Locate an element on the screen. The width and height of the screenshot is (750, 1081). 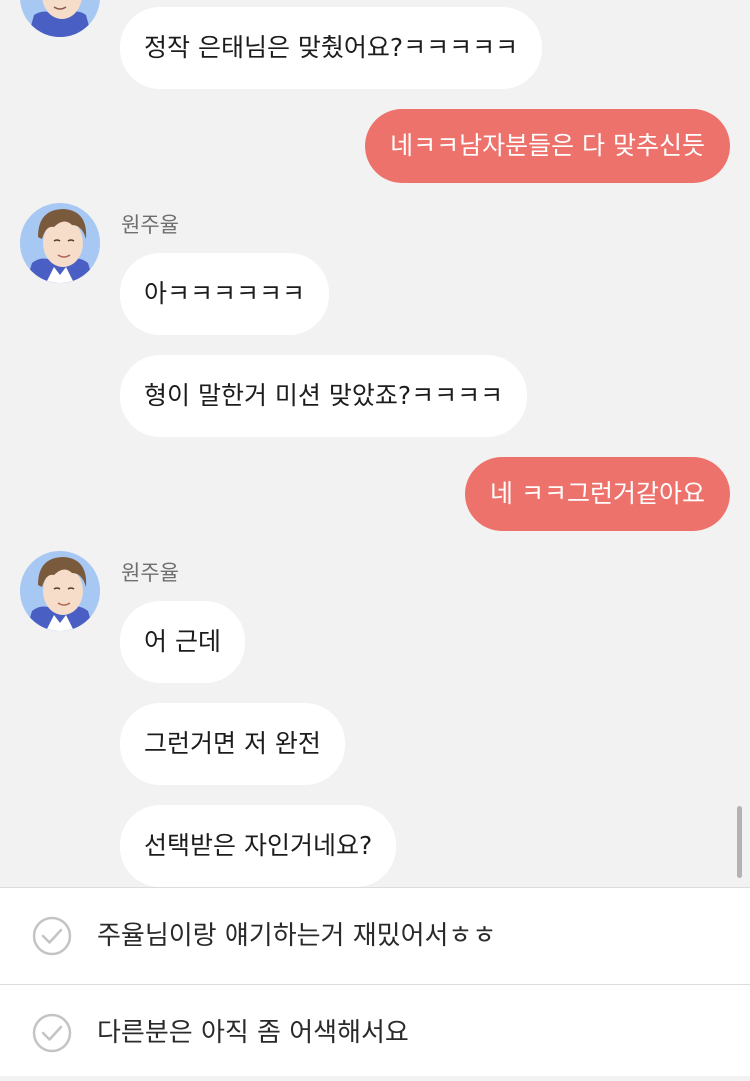
scrollbar is located at coordinates (739, 842).